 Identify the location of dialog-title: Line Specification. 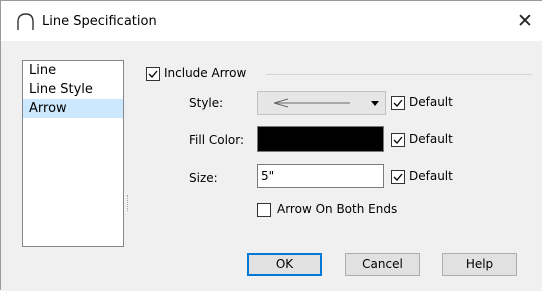
(99, 21).